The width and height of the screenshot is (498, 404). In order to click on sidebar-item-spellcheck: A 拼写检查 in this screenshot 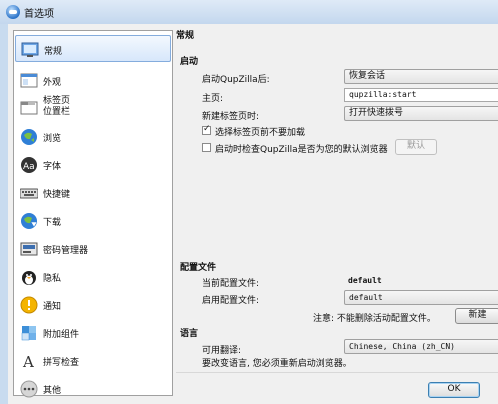, I will do `click(93, 360)`.